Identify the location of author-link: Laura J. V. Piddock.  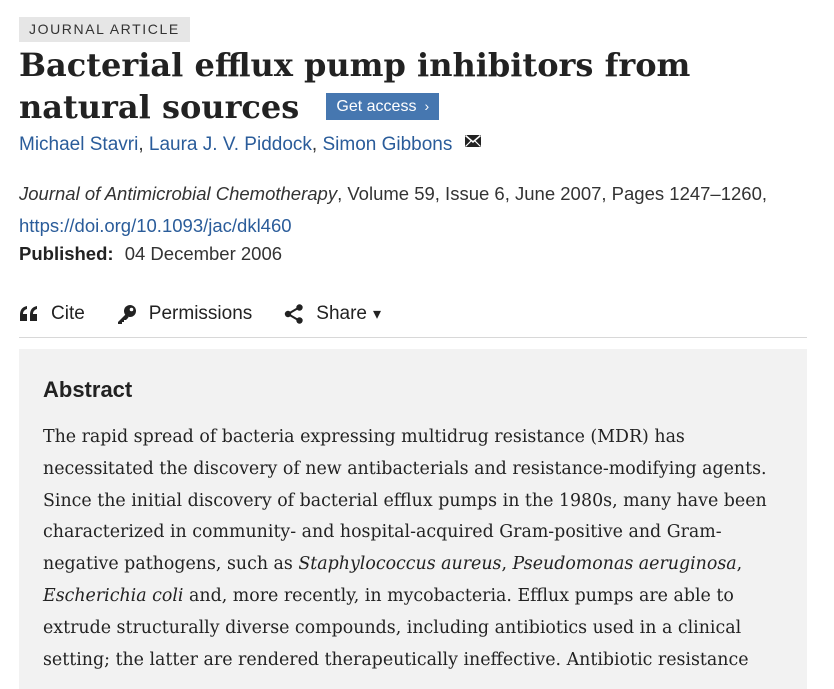
(230, 144).